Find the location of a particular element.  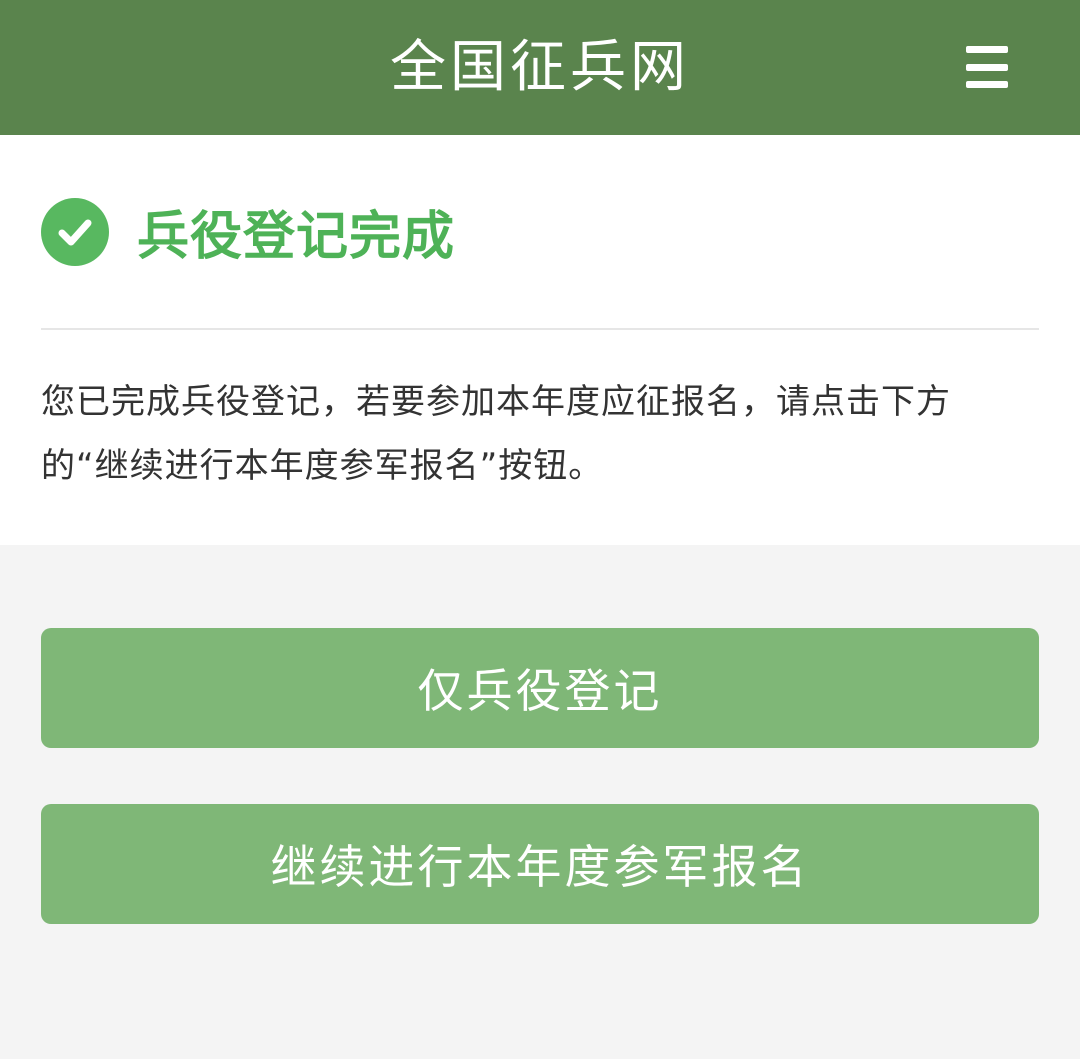

site-title: 全国征兵网 is located at coordinates (540, 67).